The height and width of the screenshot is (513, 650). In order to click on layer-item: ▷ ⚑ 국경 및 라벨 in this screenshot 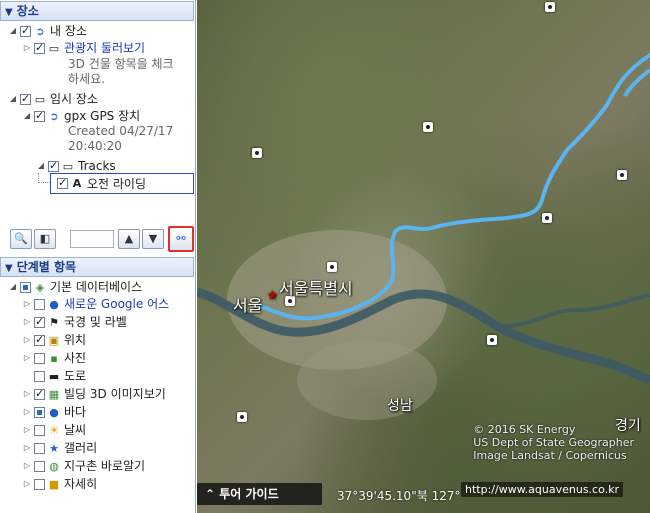, I will do `click(74, 322)`.